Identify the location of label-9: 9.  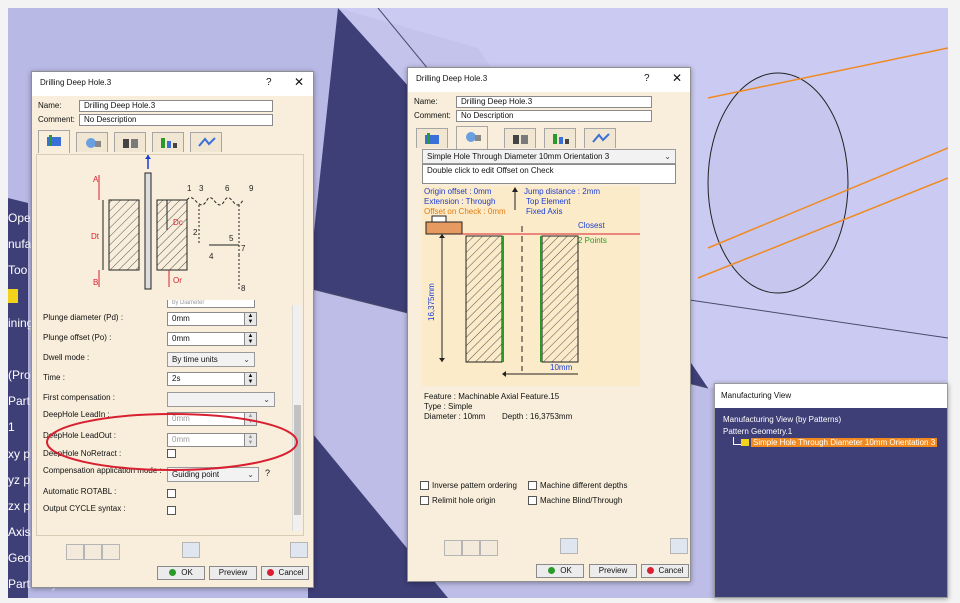
(251, 188).